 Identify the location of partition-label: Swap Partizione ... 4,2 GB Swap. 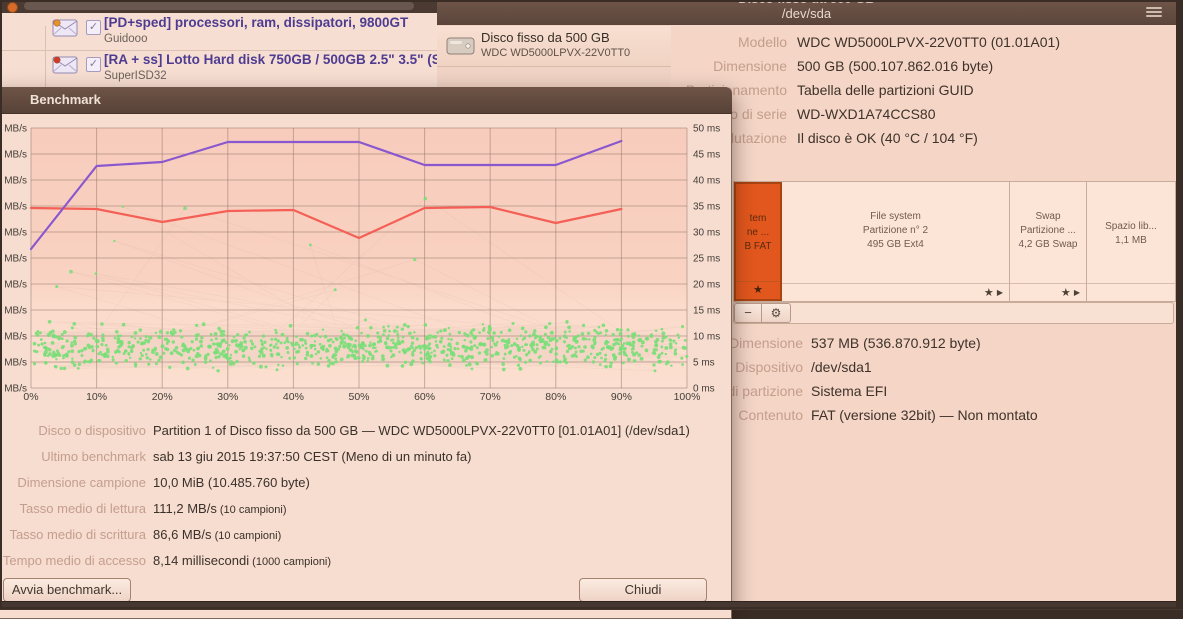
(1048, 230).